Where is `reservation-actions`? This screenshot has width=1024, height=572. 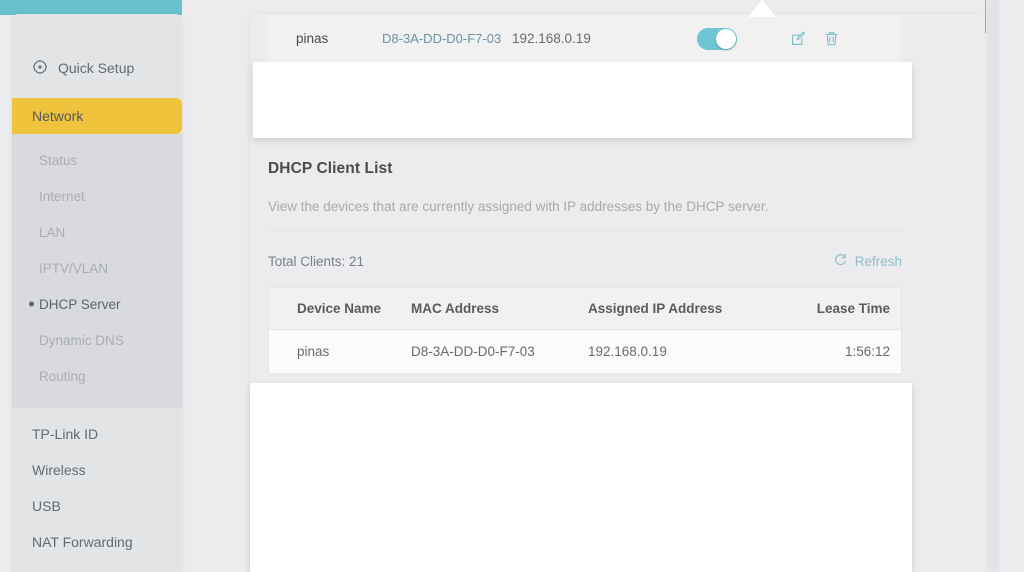 reservation-actions is located at coordinates (836, 38).